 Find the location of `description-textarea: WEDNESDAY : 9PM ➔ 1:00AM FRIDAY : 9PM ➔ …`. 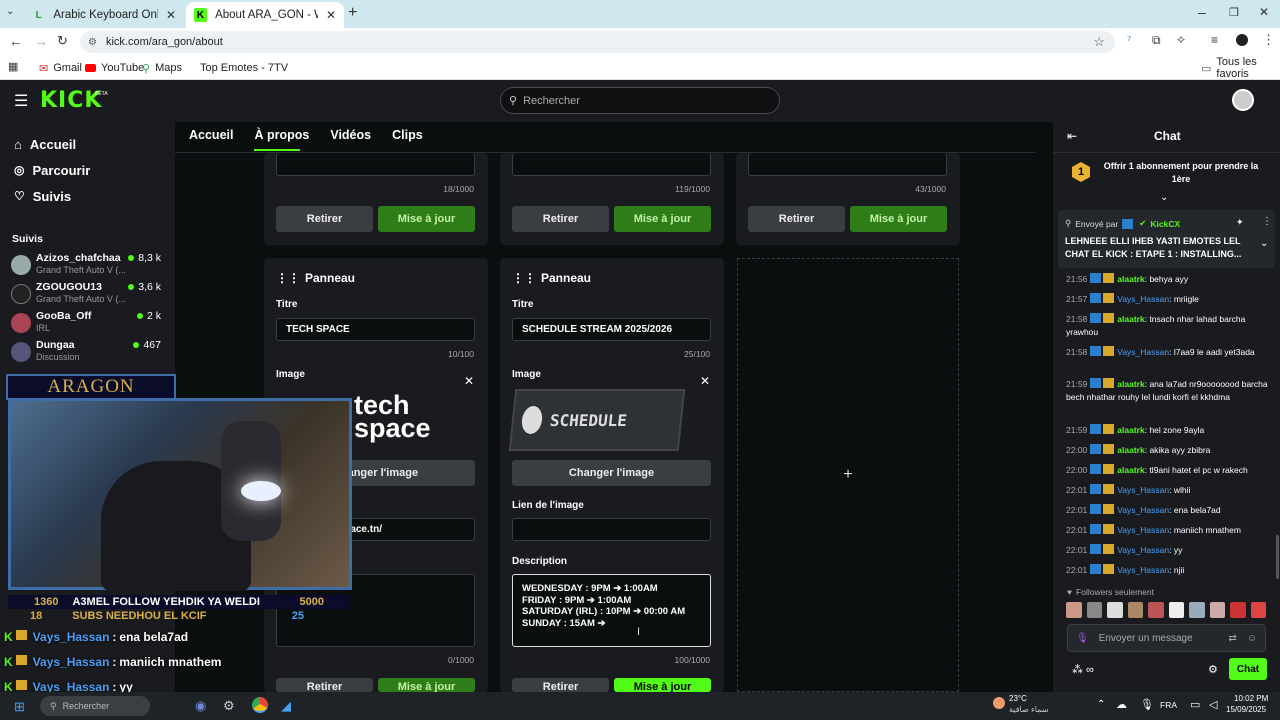

description-textarea: WEDNESDAY : 9PM ➔ 1:00AM FRIDAY : 9PM ➔ … is located at coordinates (611, 610).